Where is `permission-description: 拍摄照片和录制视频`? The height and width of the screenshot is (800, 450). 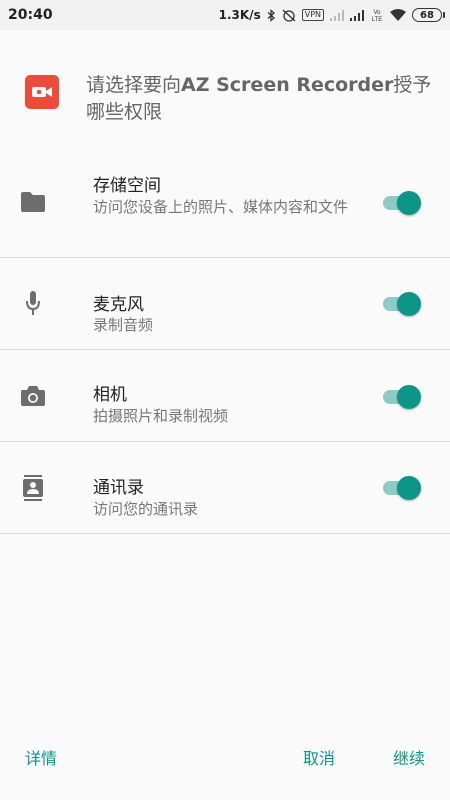
permission-description: 拍摄照片和录制视频 is located at coordinates (161, 416).